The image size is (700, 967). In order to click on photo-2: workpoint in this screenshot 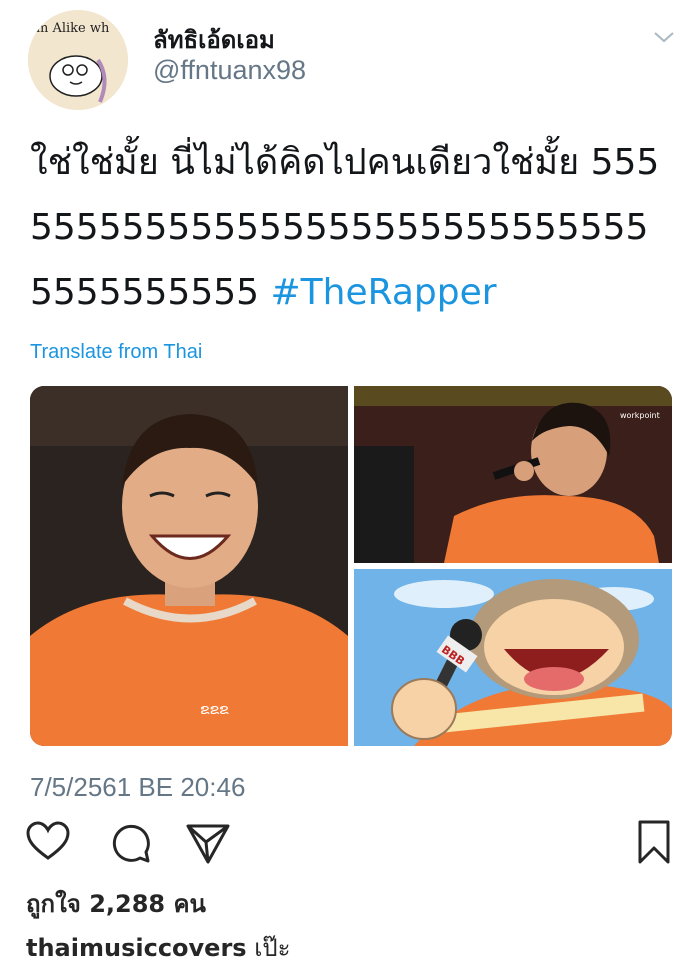, I will do `click(513, 474)`.